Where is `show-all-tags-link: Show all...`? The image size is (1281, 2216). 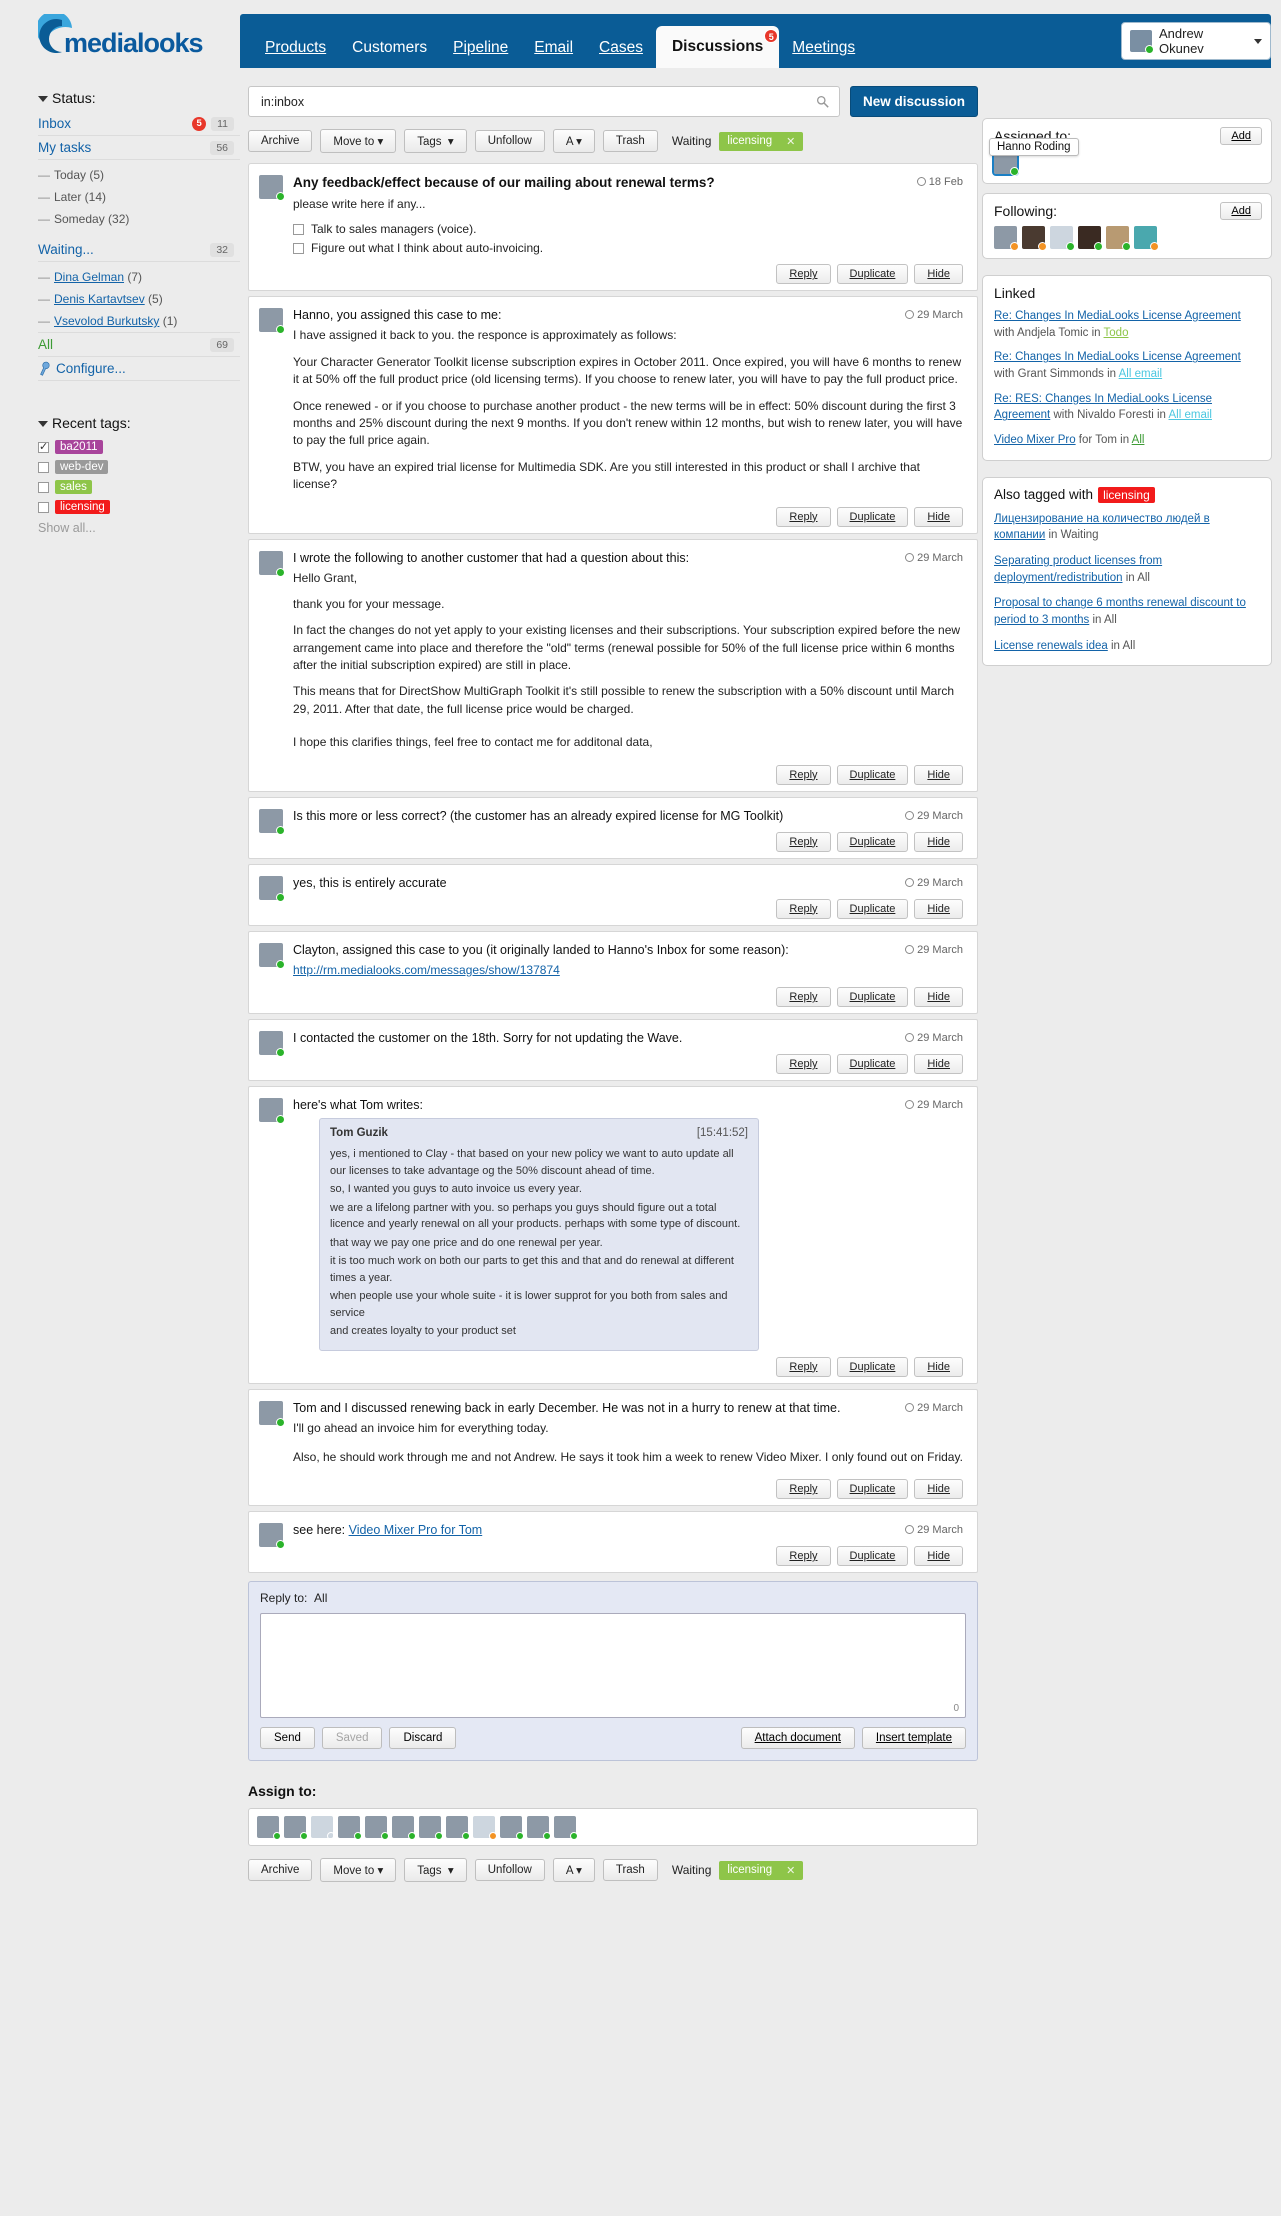 show-all-tags-link: Show all... is located at coordinates (139, 526).